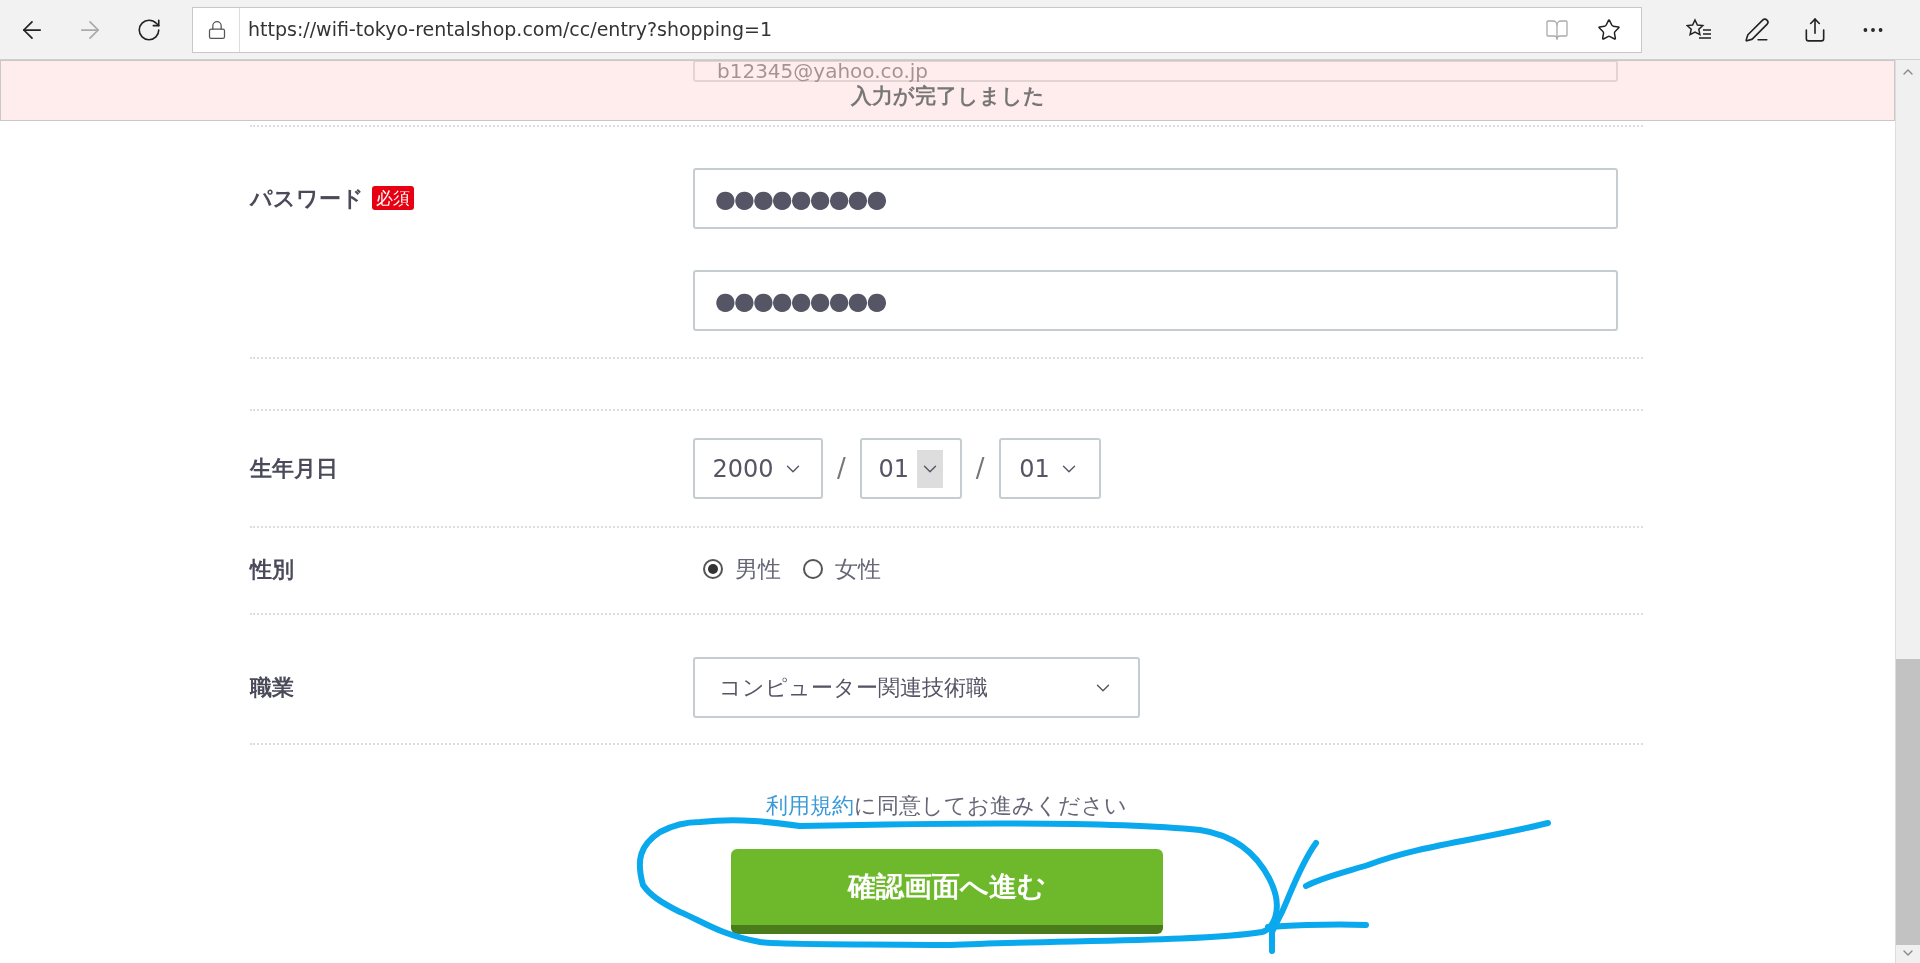 The width and height of the screenshot is (1920, 963). What do you see at coordinates (511, 30) in the screenshot?
I see `url-text: https://wifi-tokyo-rentalshop.com/cc/entry?shopping=1` at bounding box center [511, 30].